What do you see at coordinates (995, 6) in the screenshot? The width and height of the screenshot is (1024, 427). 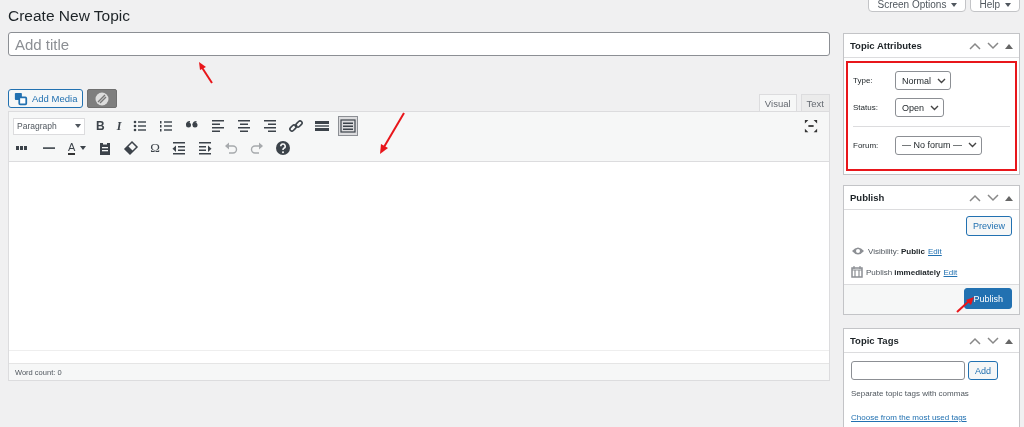 I see `screen-tab-button: Help` at bounding box center [995, 6].